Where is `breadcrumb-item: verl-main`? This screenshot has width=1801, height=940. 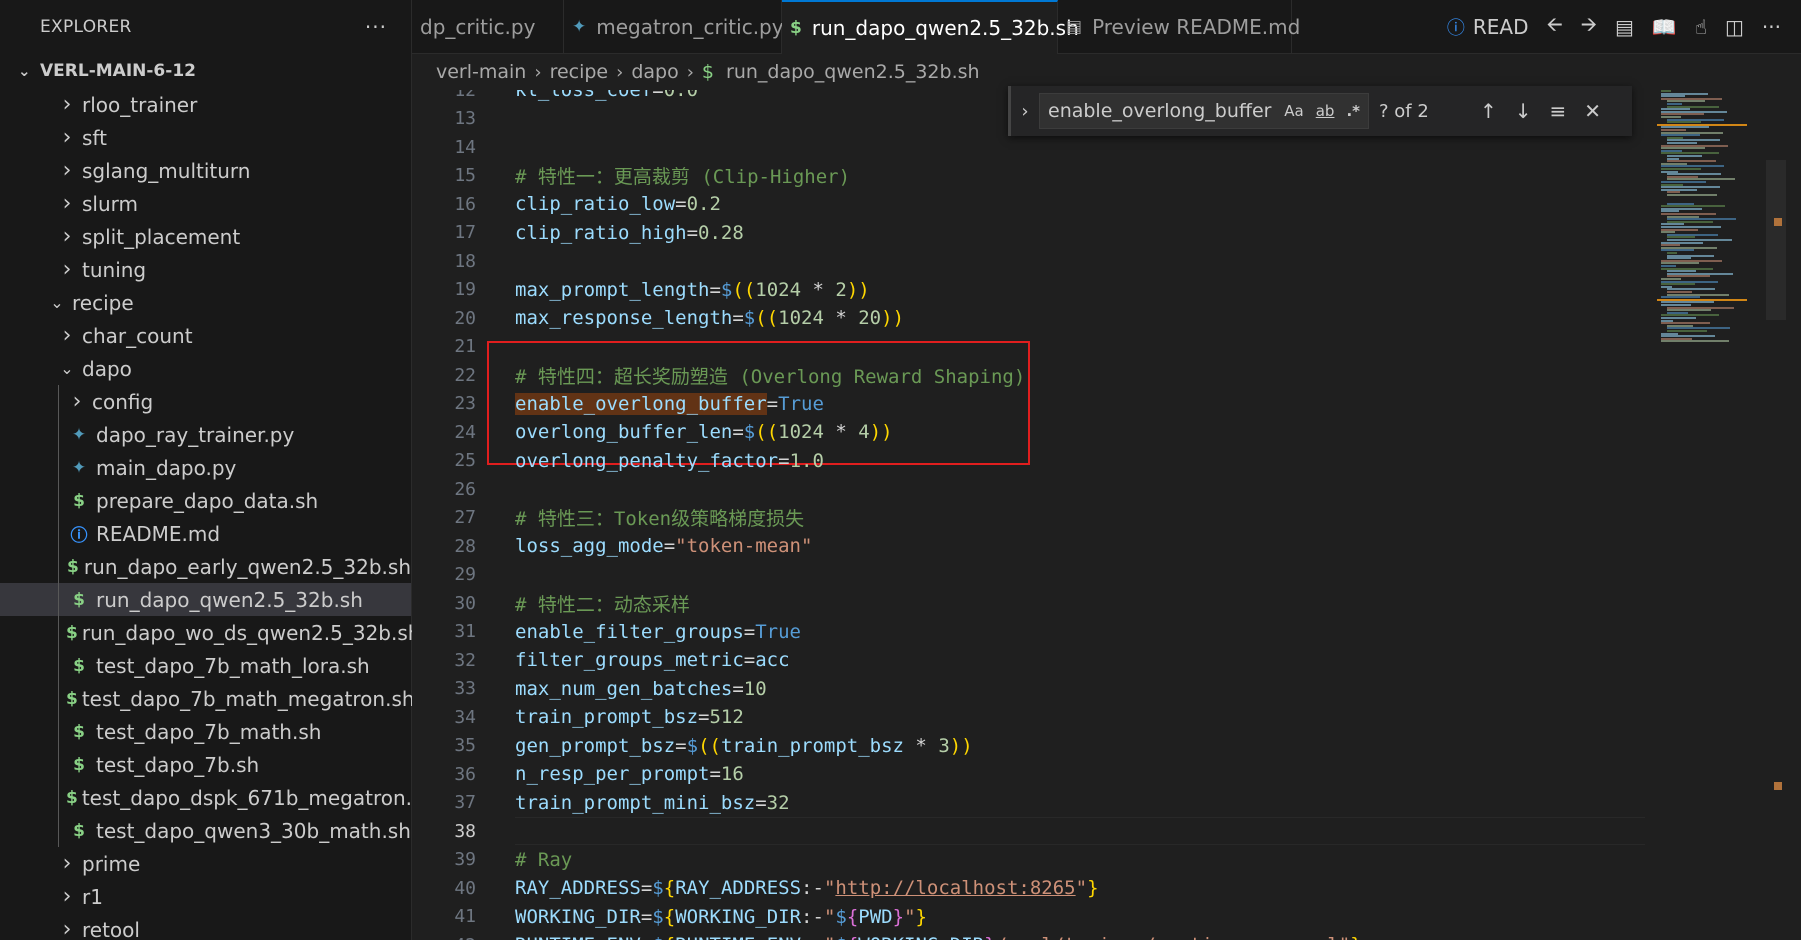 breadcrumb-item: verl-main is located at coordinates (481, 72).